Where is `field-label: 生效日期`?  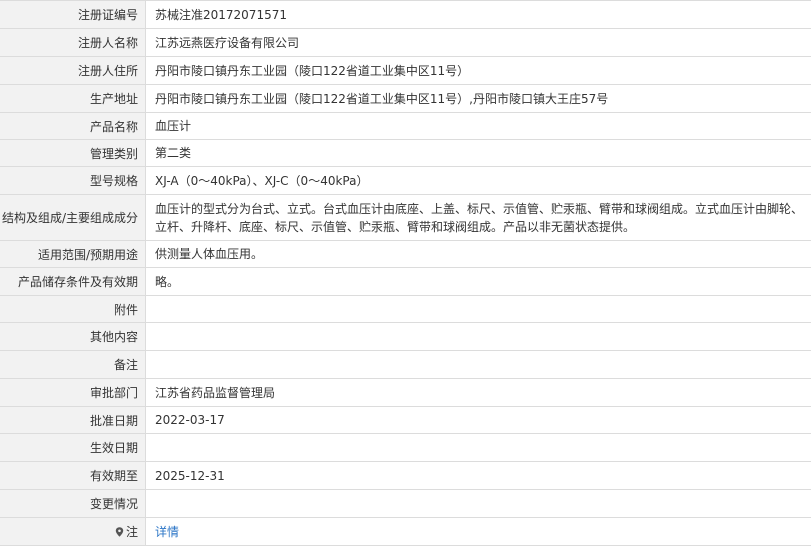
field-label: 生效日期 is located at coordinates (73, 447).